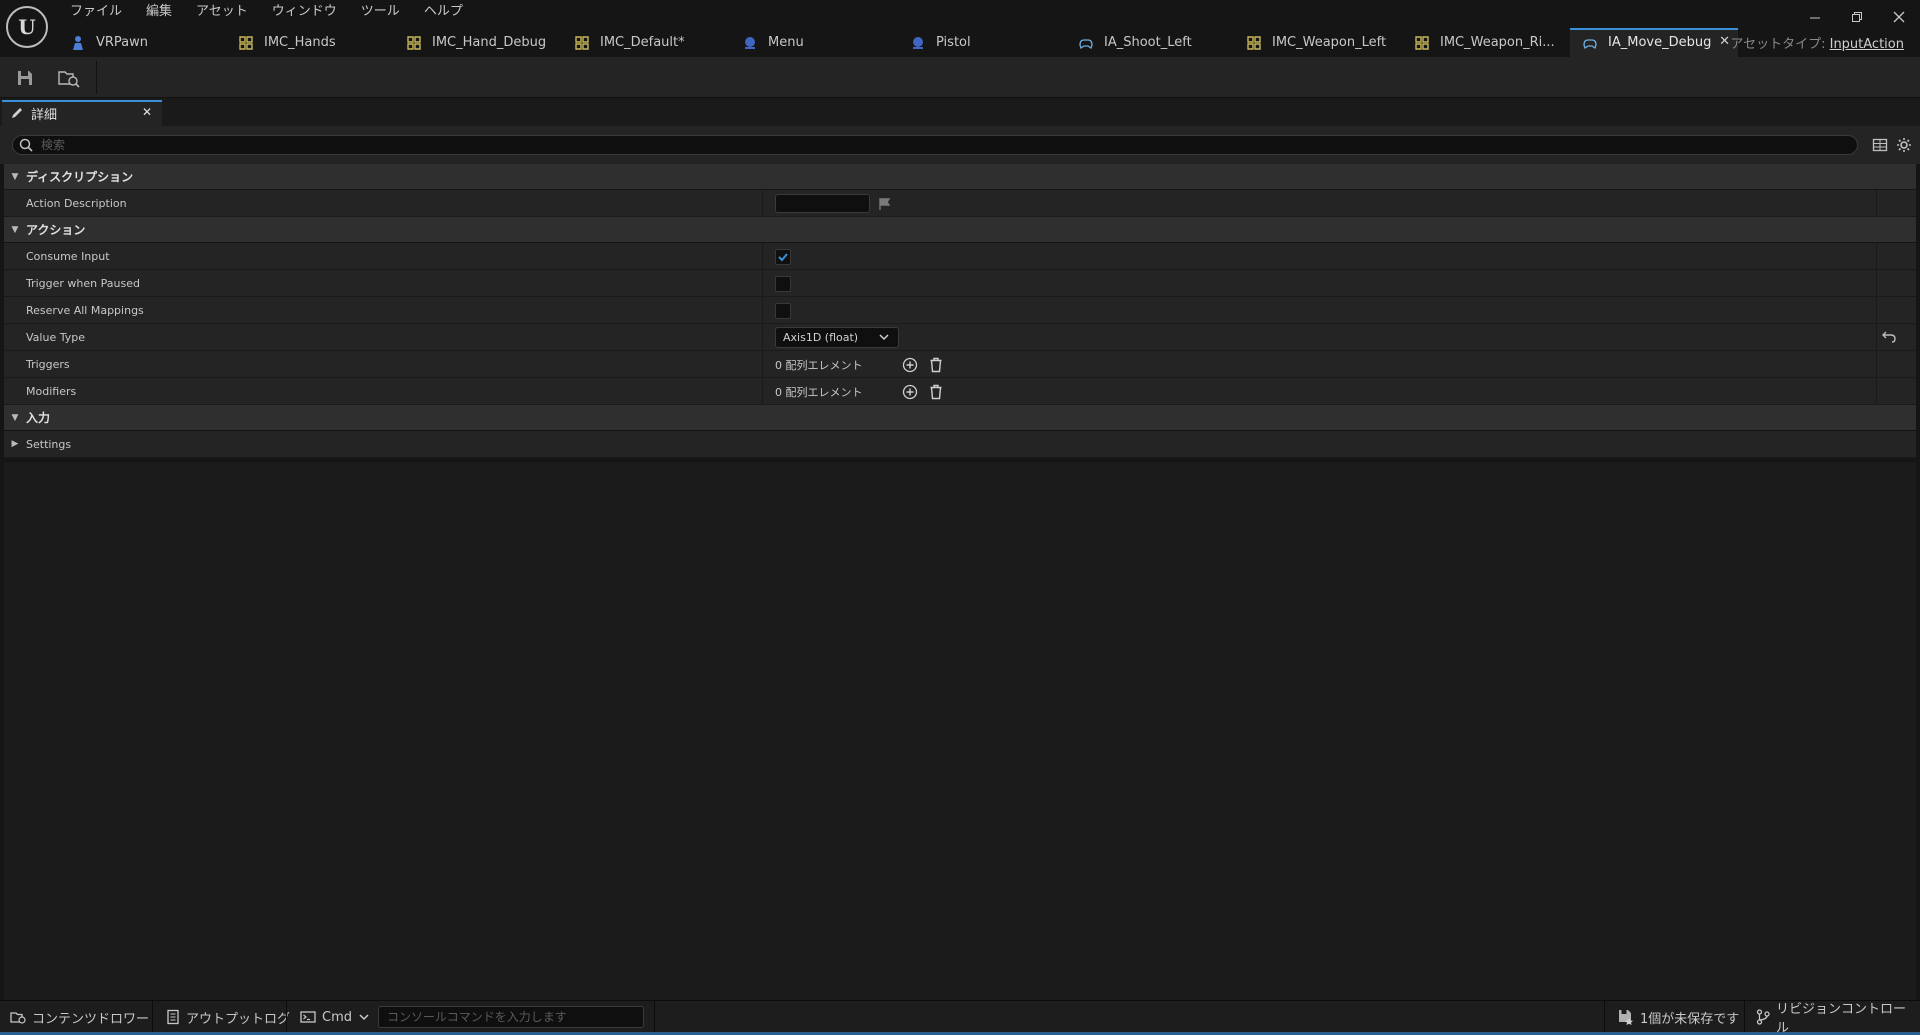  Describe the element at coordinates (642, 42) in the screenshot. I see `tab-label: IMC_Default*` at that location.